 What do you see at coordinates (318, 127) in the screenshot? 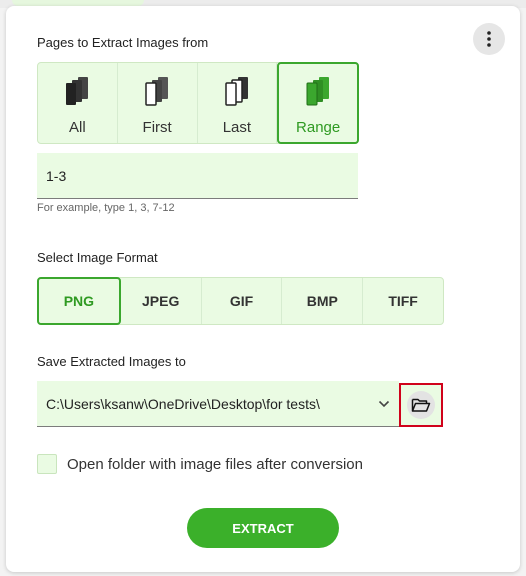
I see `page-option-range-label: Range` at bounding box center [318, 127].